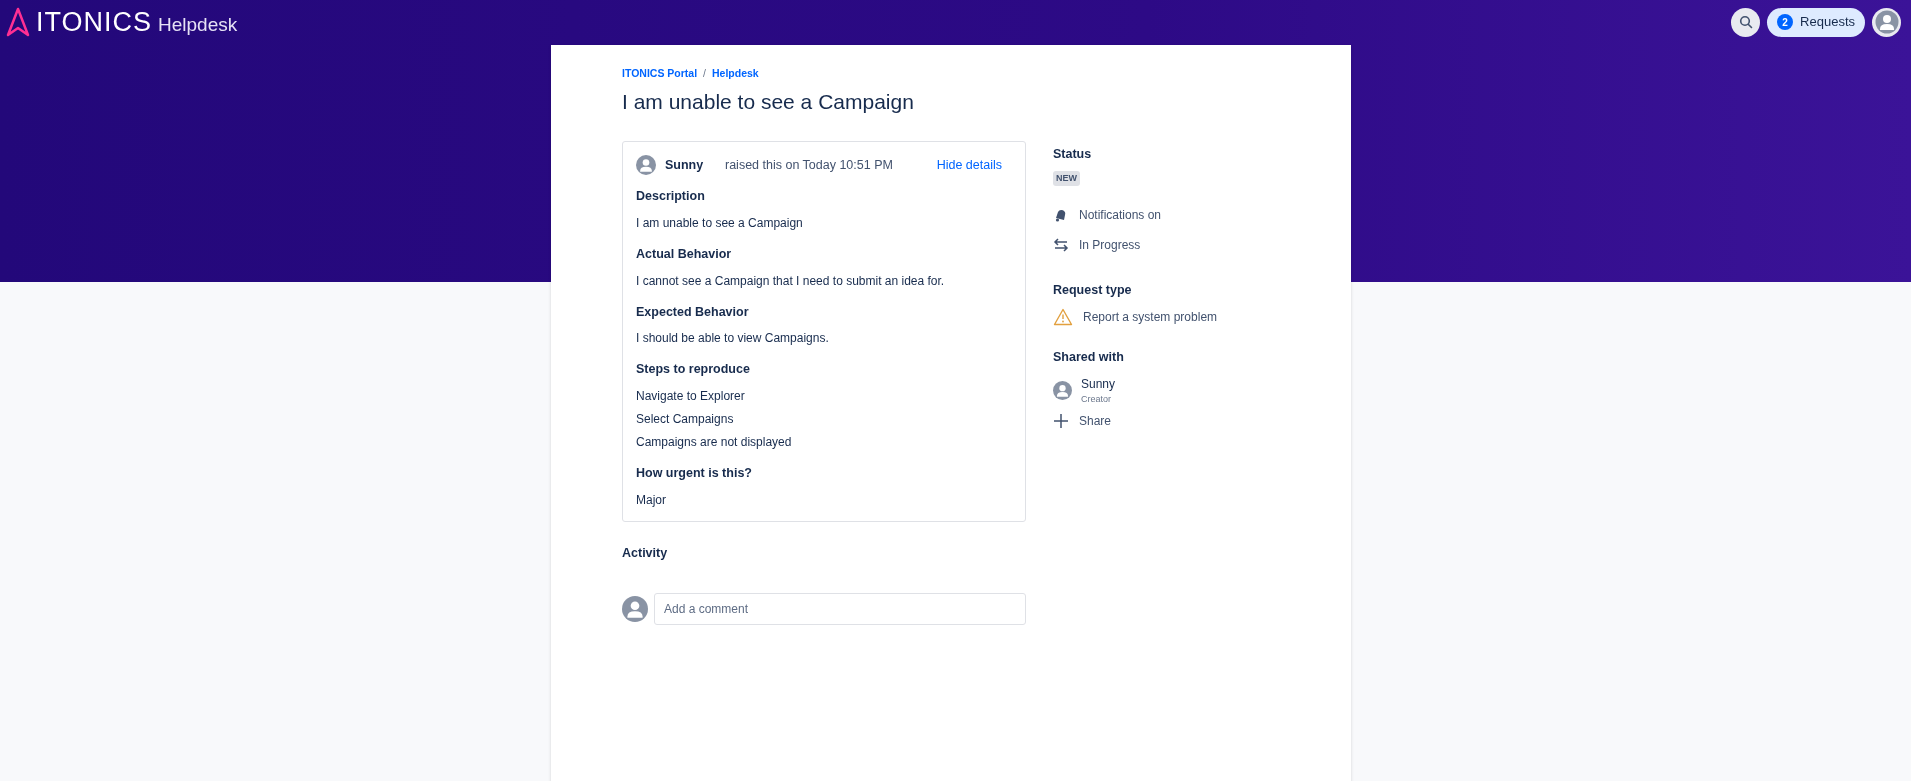 The image size is (1911, 781). I want to click on field-value: I am unable to see a Campaign, so click(720, 223).